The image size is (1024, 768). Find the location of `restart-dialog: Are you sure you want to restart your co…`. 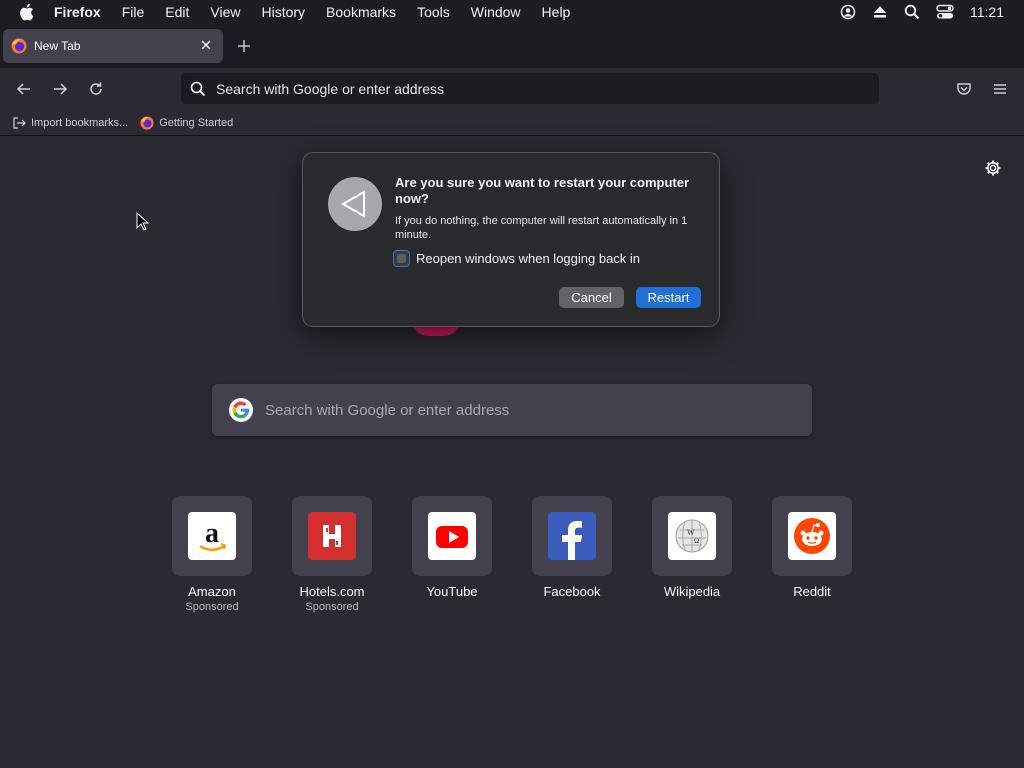

restart-dialog: Are you sure you want to restart your co… is located at coordinates (511, 239).